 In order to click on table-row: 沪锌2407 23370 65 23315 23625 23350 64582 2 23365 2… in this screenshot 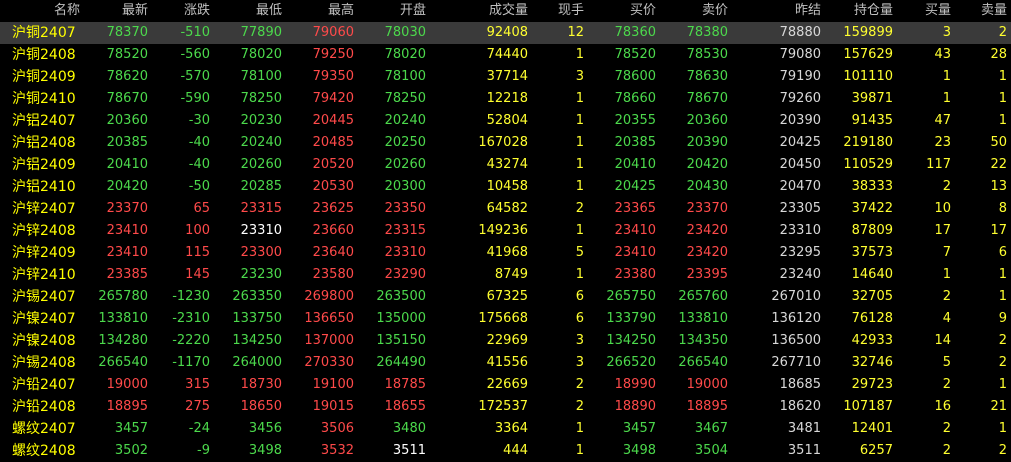, I will do `click(505, 209)`.